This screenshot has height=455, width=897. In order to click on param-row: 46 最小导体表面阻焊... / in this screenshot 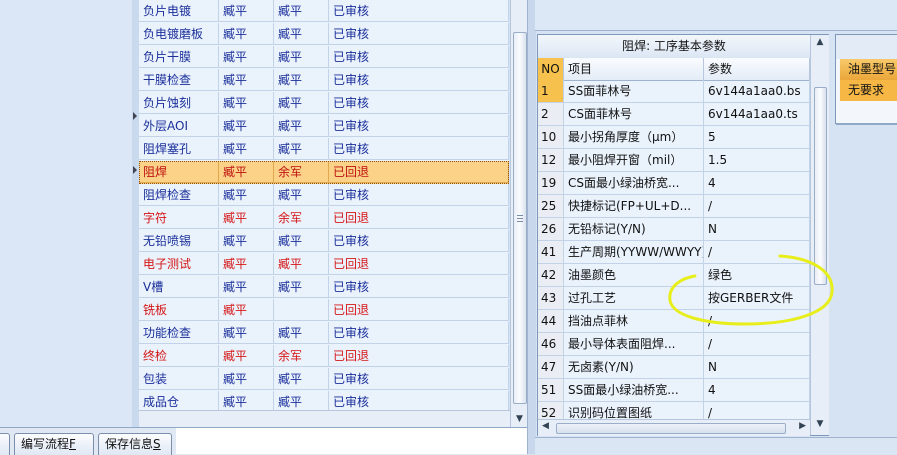, I will do `click(674, 344)`.